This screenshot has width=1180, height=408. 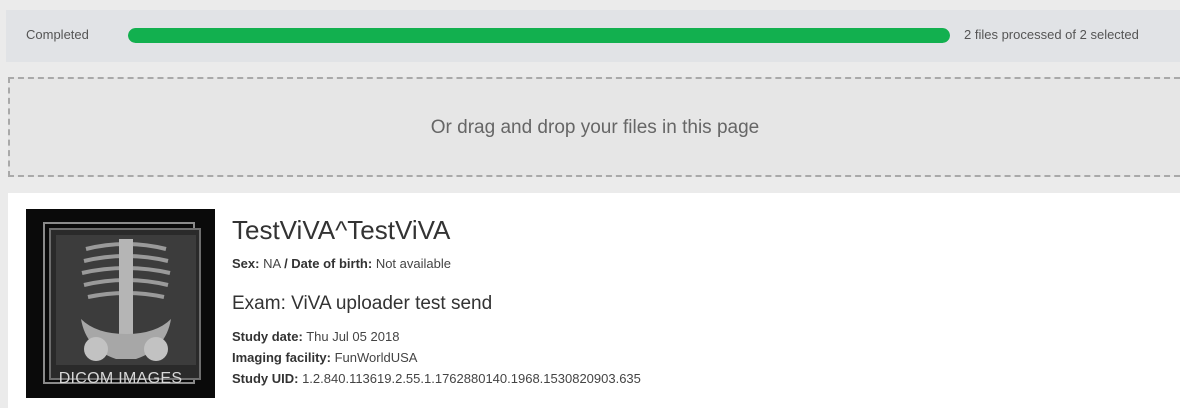 I want to click on upload-progress-fill, so click(x=539, y=35).